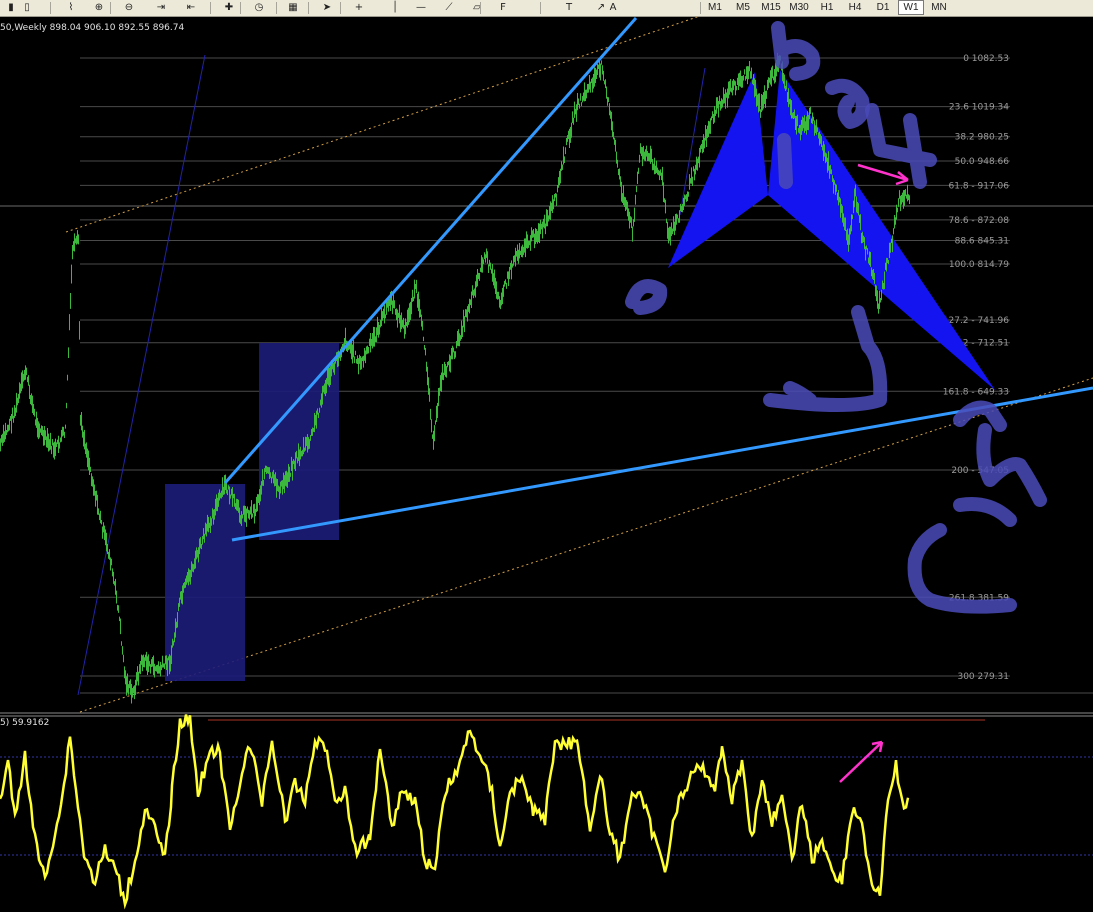 This screenshot has height=912, width=1093. Describe the element at coordinates (613, 7) in the screenshot. I see `text-tool-button: A` at that location.